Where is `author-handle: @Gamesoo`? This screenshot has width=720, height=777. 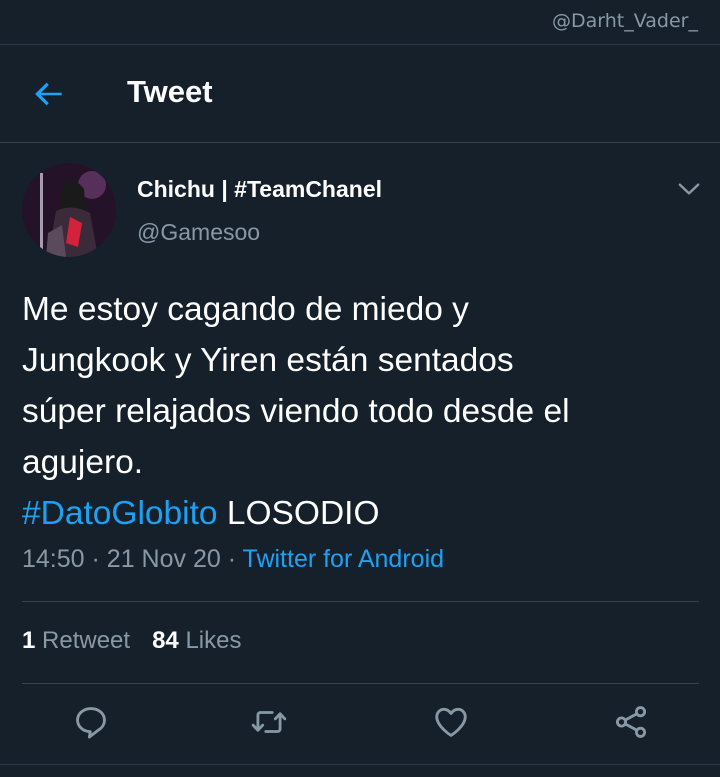 author-handle: @Gamesoo is located at coordinates (198, 232).